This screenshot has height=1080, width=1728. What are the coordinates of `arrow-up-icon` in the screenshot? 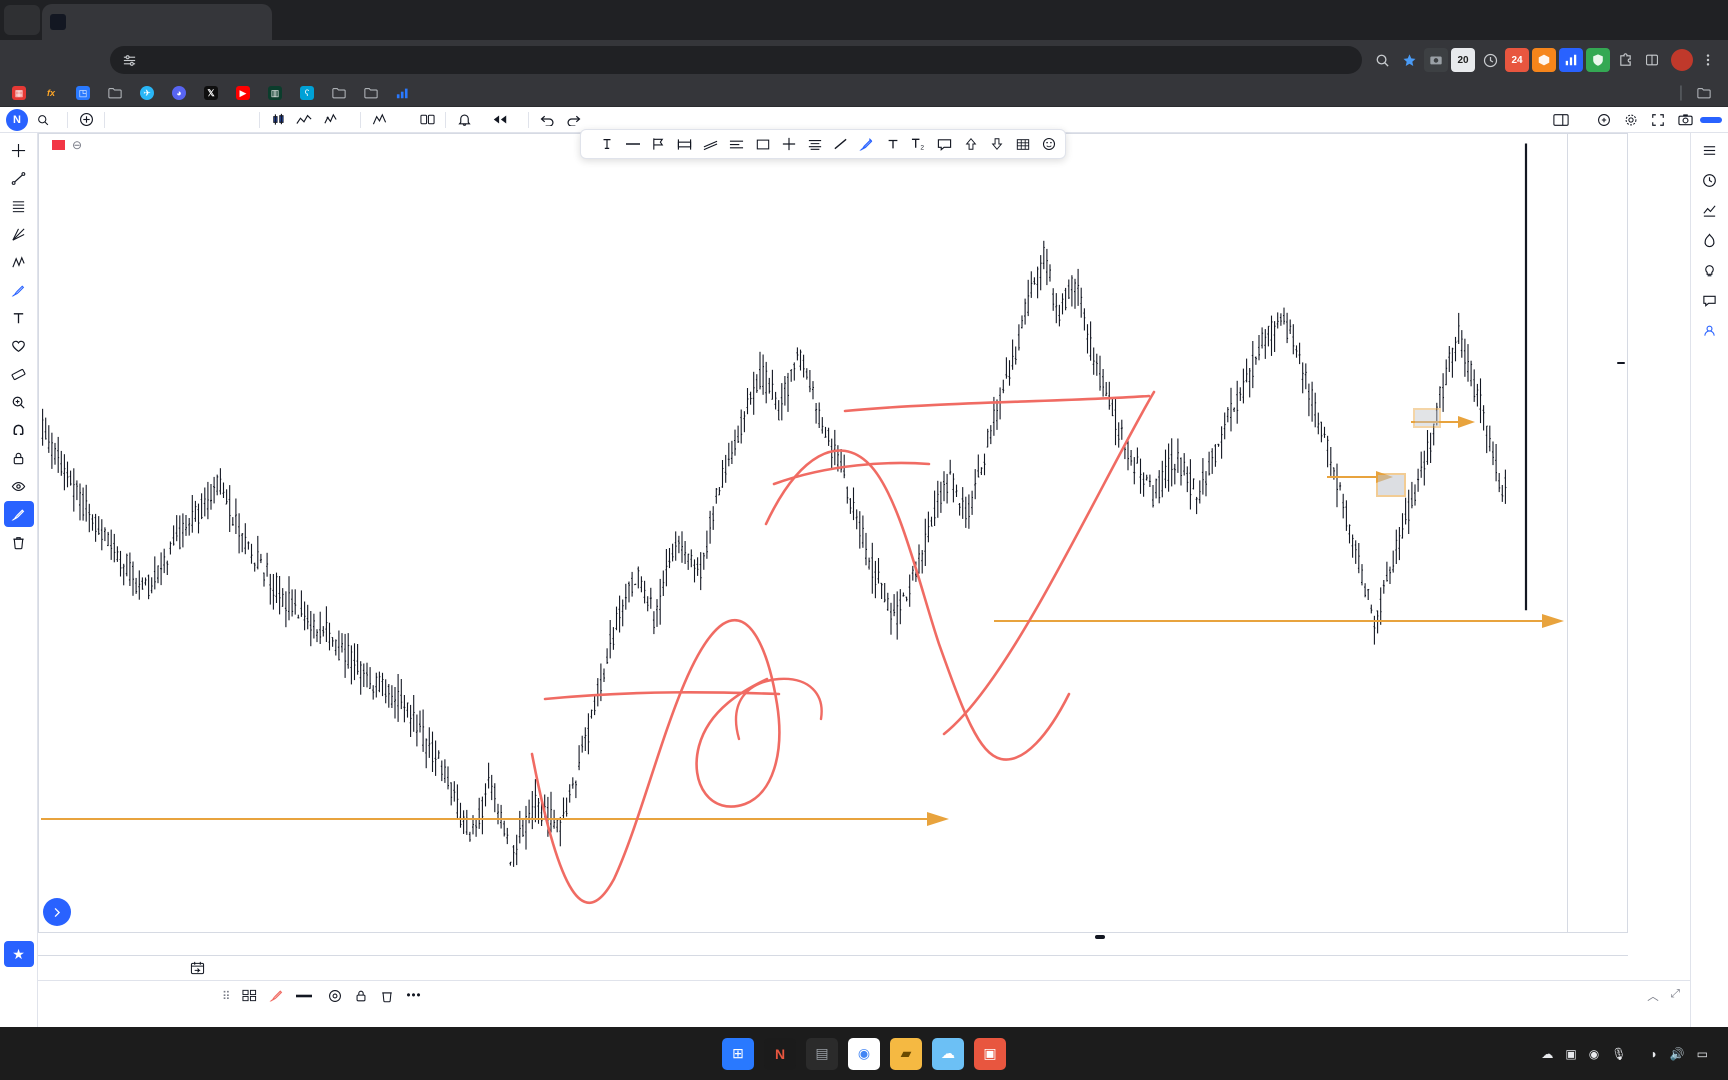 It's located at (970, 144).